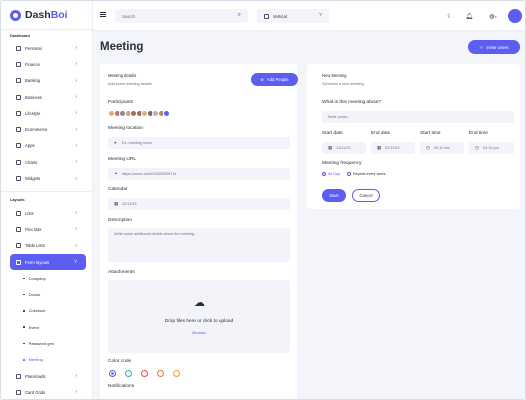  Describe the element at coordinates (166, 113) in the screenshot. I see `add-participant-avatar` at that location.